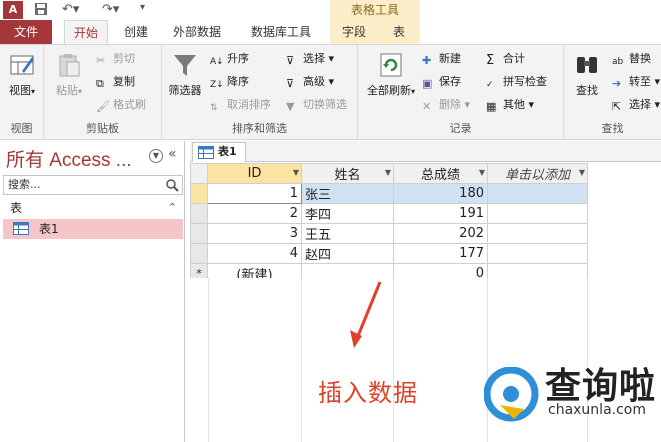 The width and height of the screenshot is (661, 442). Describe the element at coordinates (425, 151) in the screenshot. I see `document-tabs: 表1` at that location.